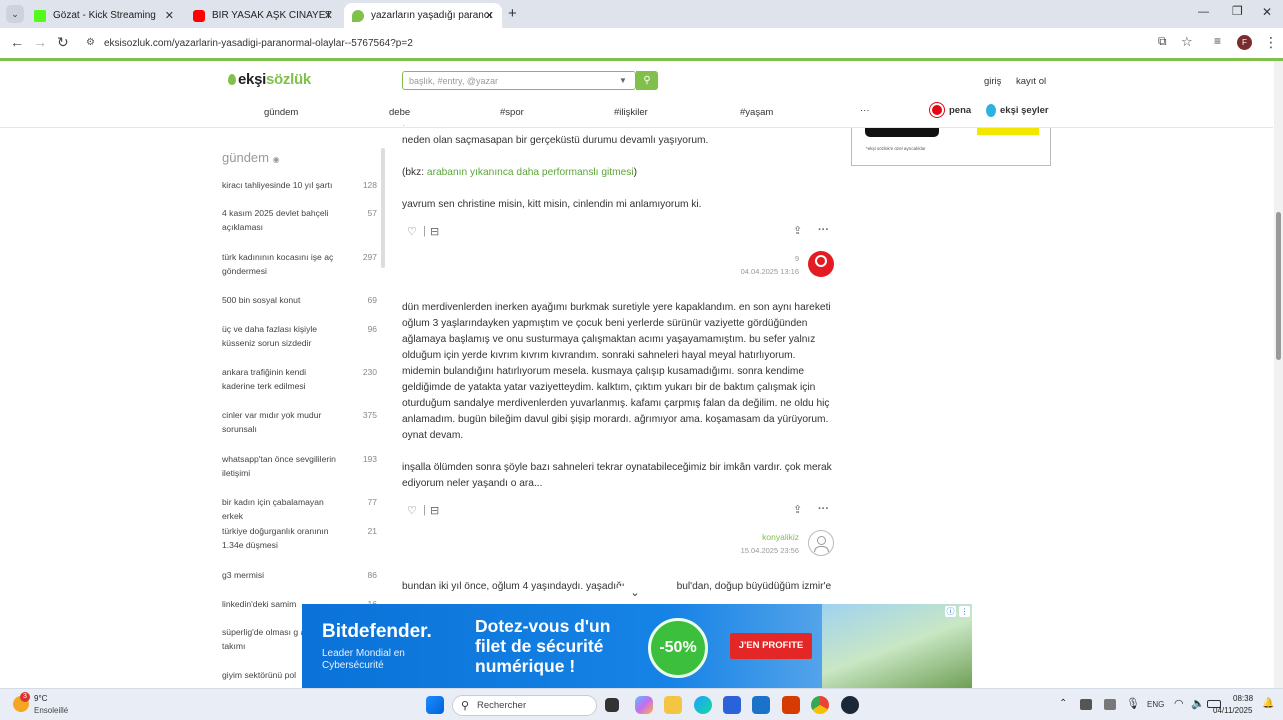  I want to click on tab-kick: Gözat - Kick Streaming ✕, so click(104, 15).